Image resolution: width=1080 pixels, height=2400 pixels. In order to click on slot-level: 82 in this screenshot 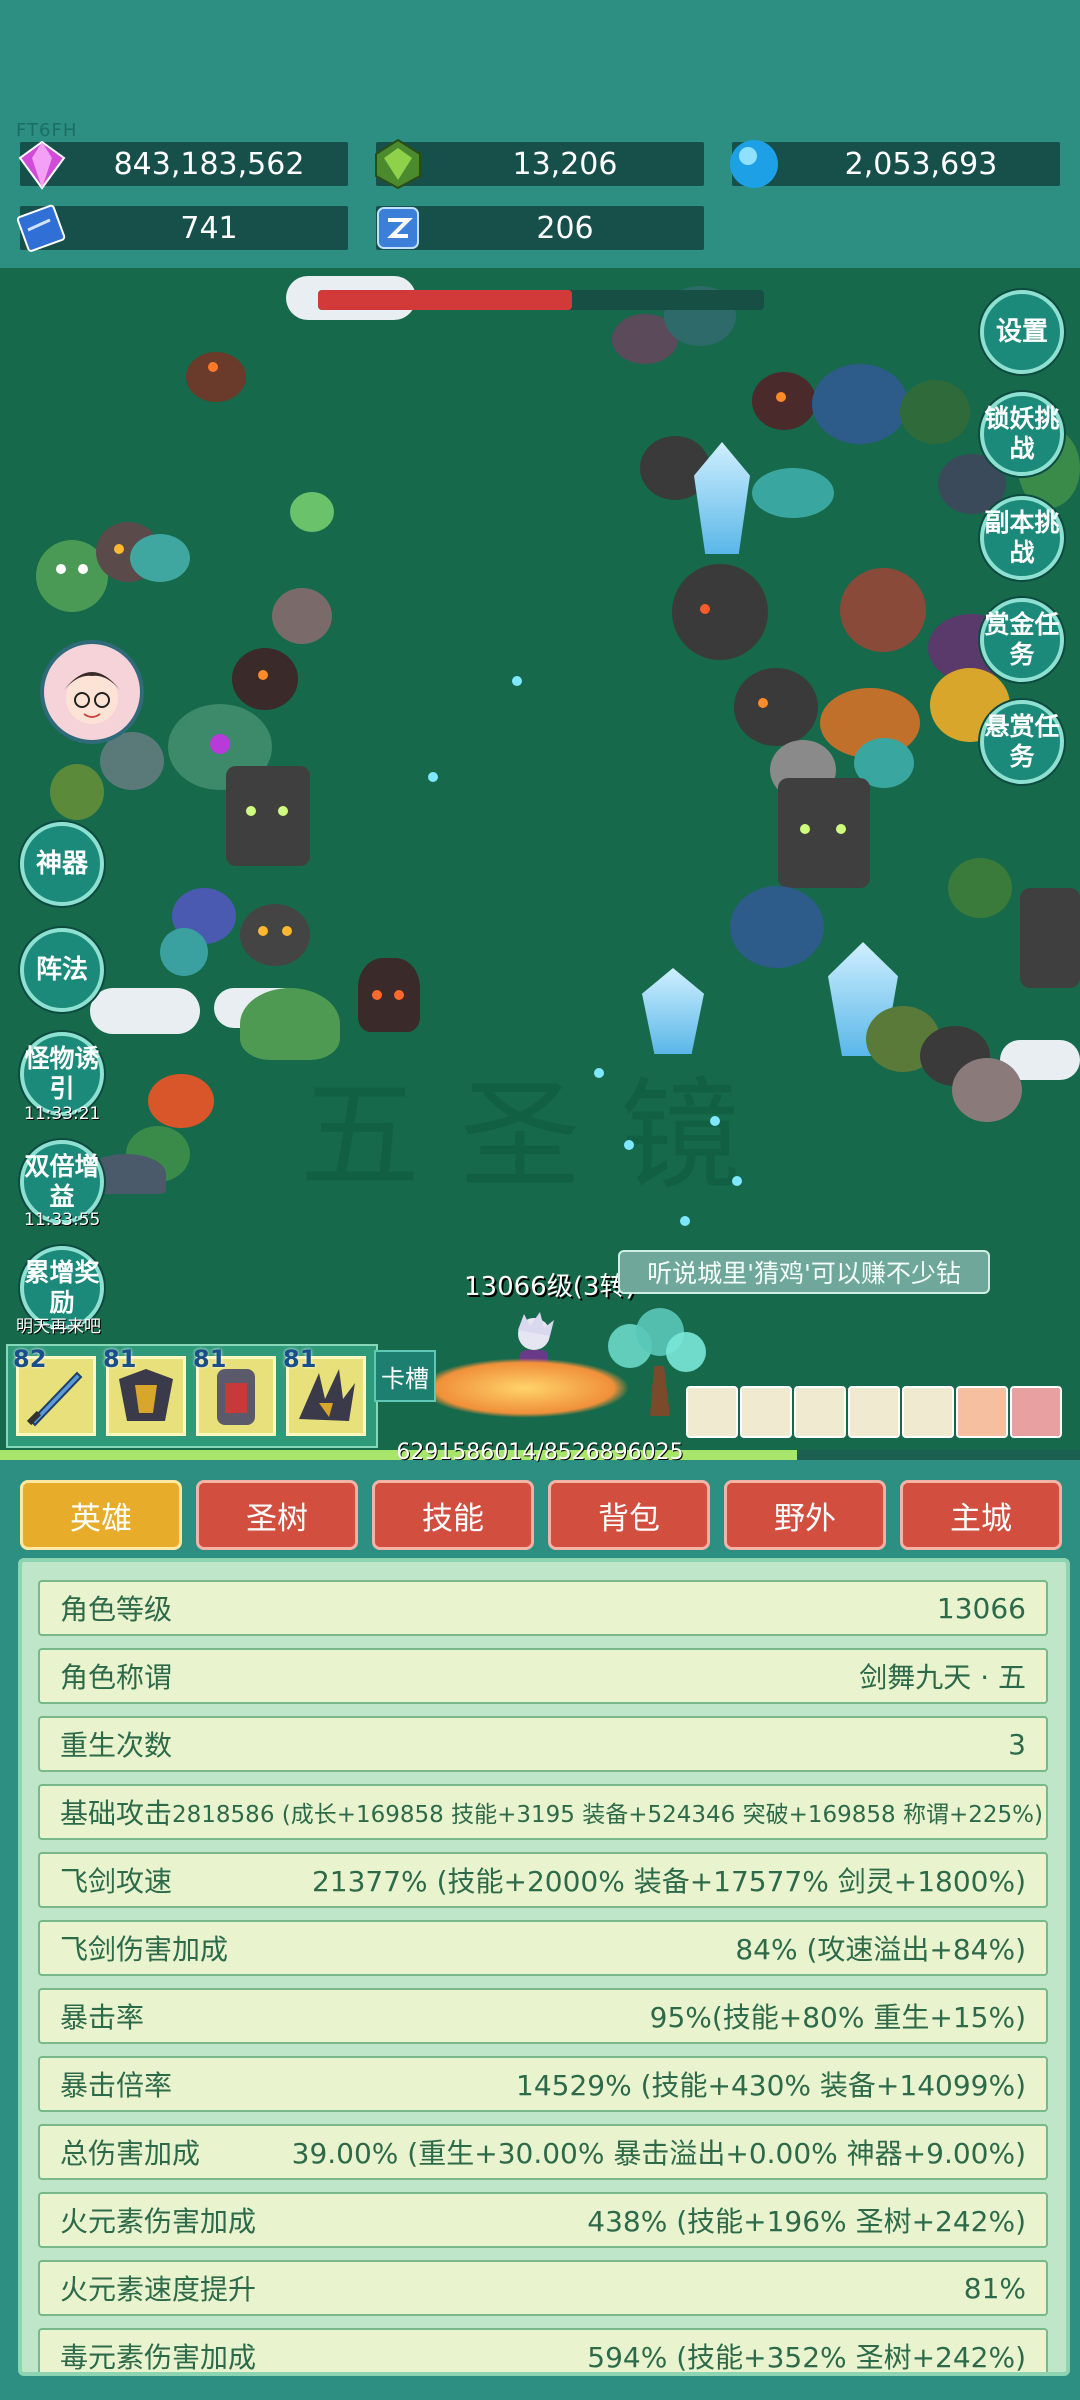, I will do `click(30, 1359)`.